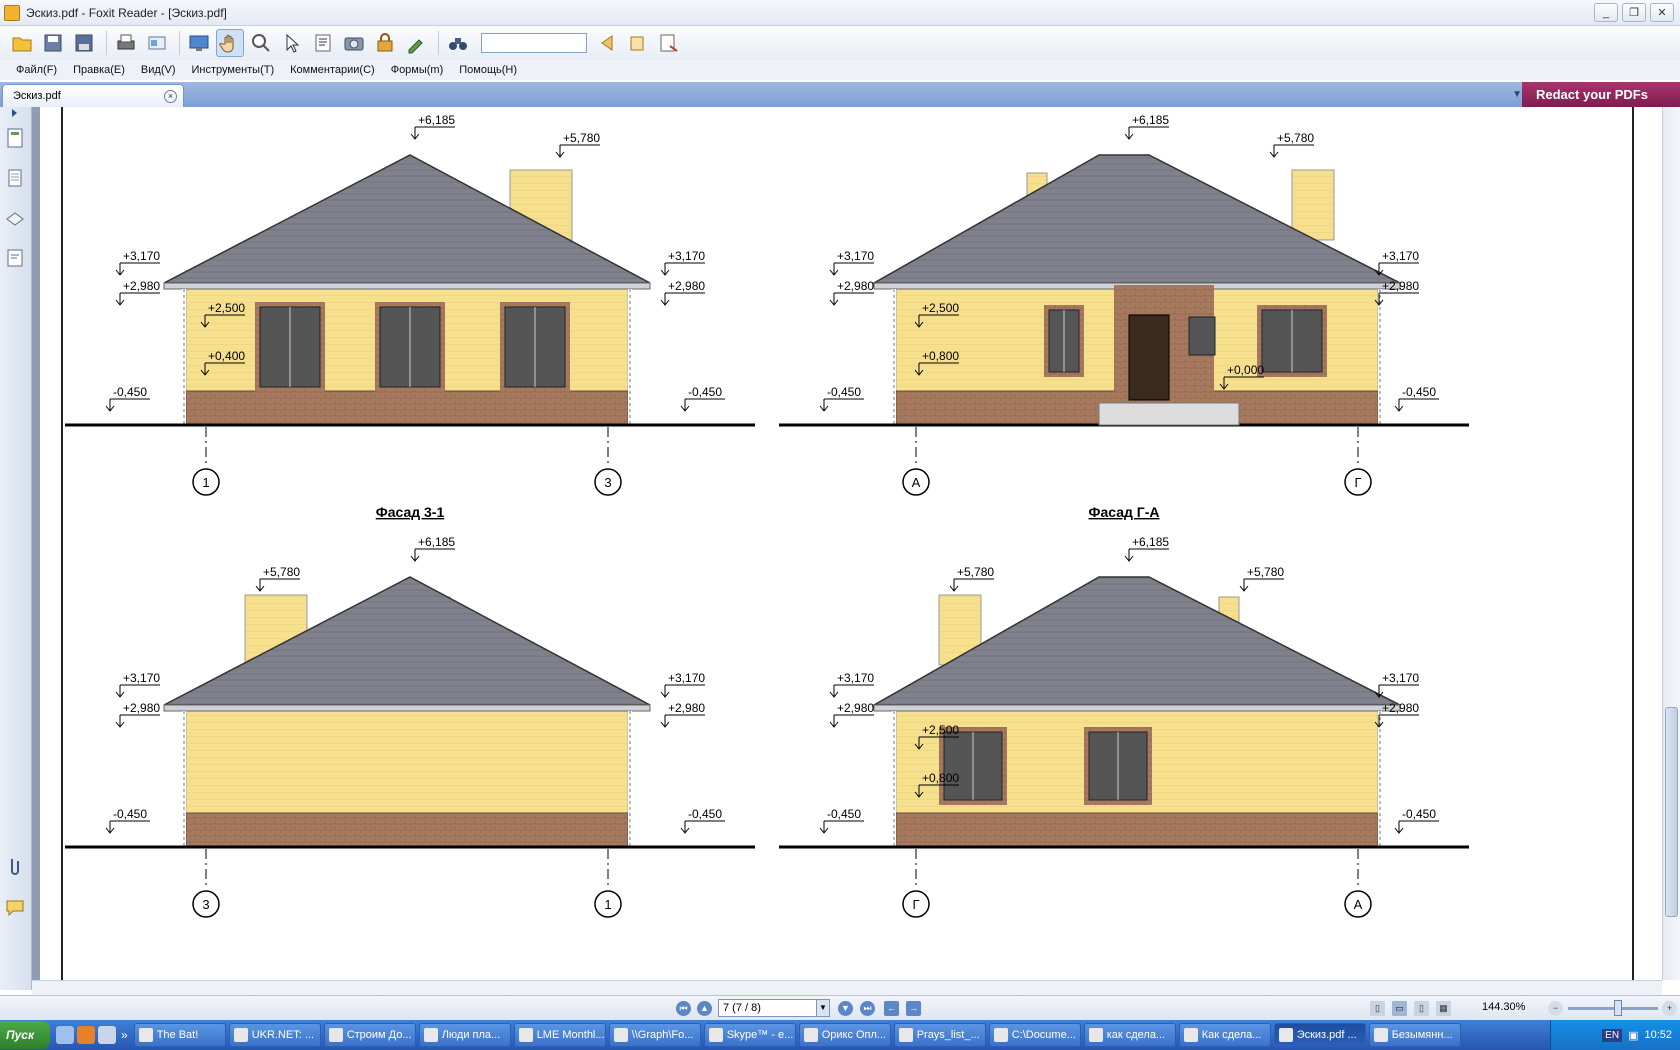 This screenshot has height=1050, width=1680. Describe the element at coordinates (292, 43) in the screenshot. I see `select-arrow-icon` at that location.